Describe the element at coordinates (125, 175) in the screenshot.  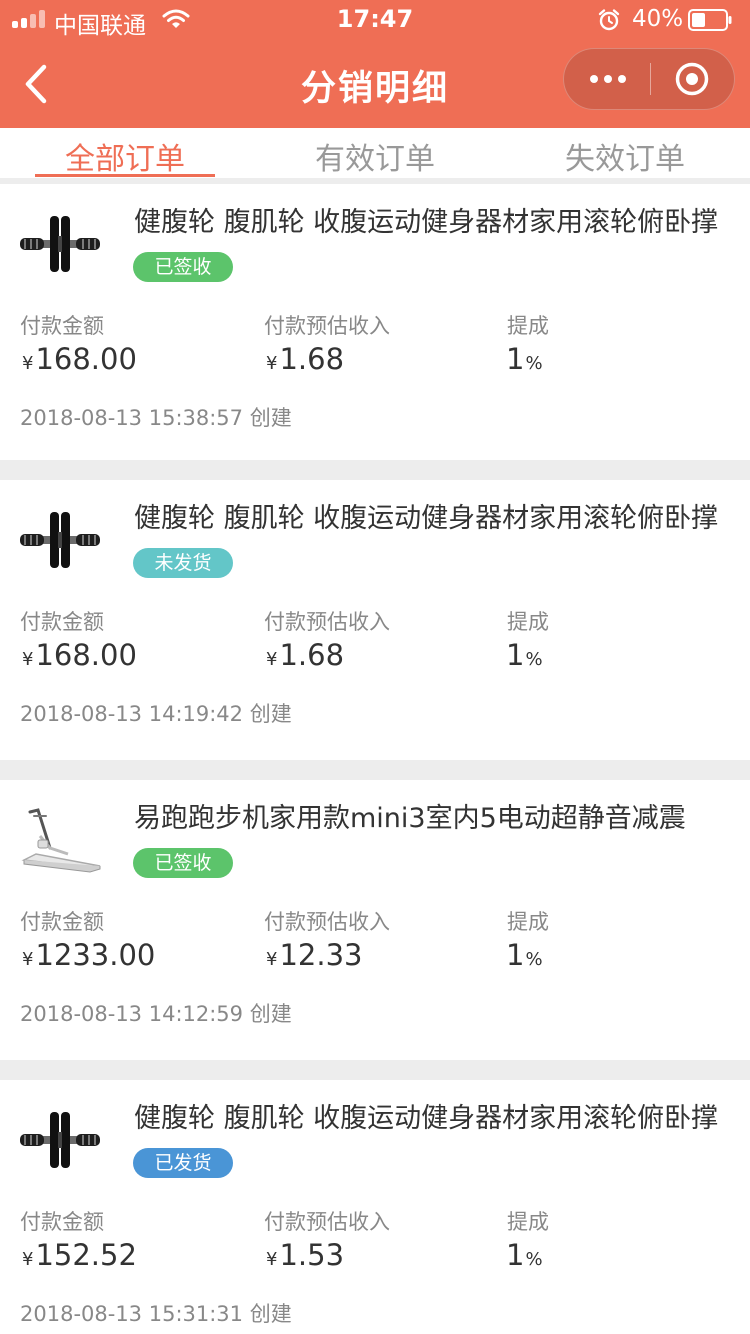
I see `active-tab-indicator` at that location.